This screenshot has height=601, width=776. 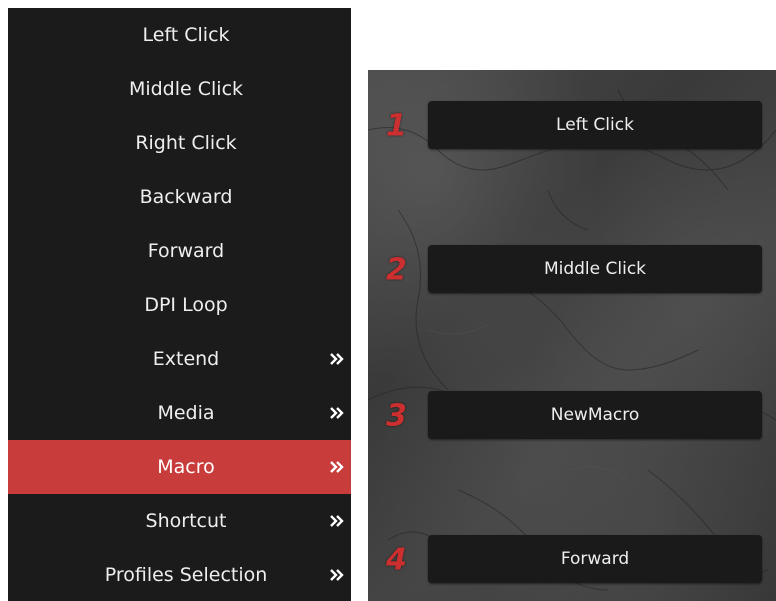 I want to click on menu-item-label: Macro, so click(x=186, y=467).